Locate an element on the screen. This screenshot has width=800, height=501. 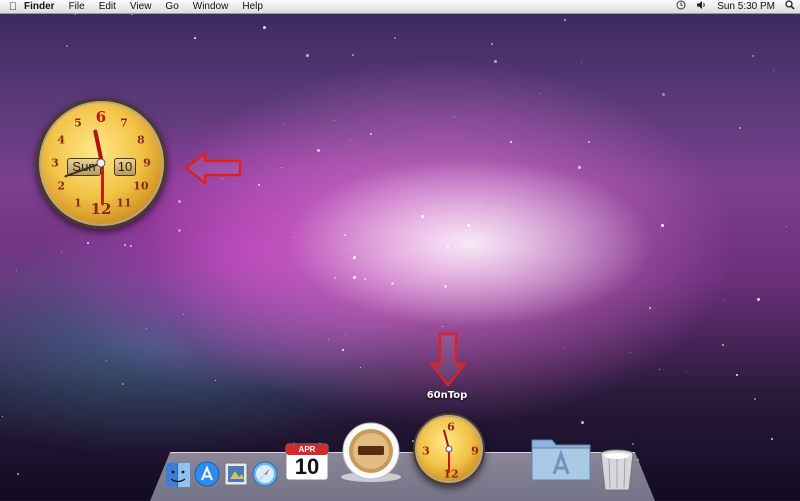
clock-numeral: 3 is located at coordinates (55, 163).